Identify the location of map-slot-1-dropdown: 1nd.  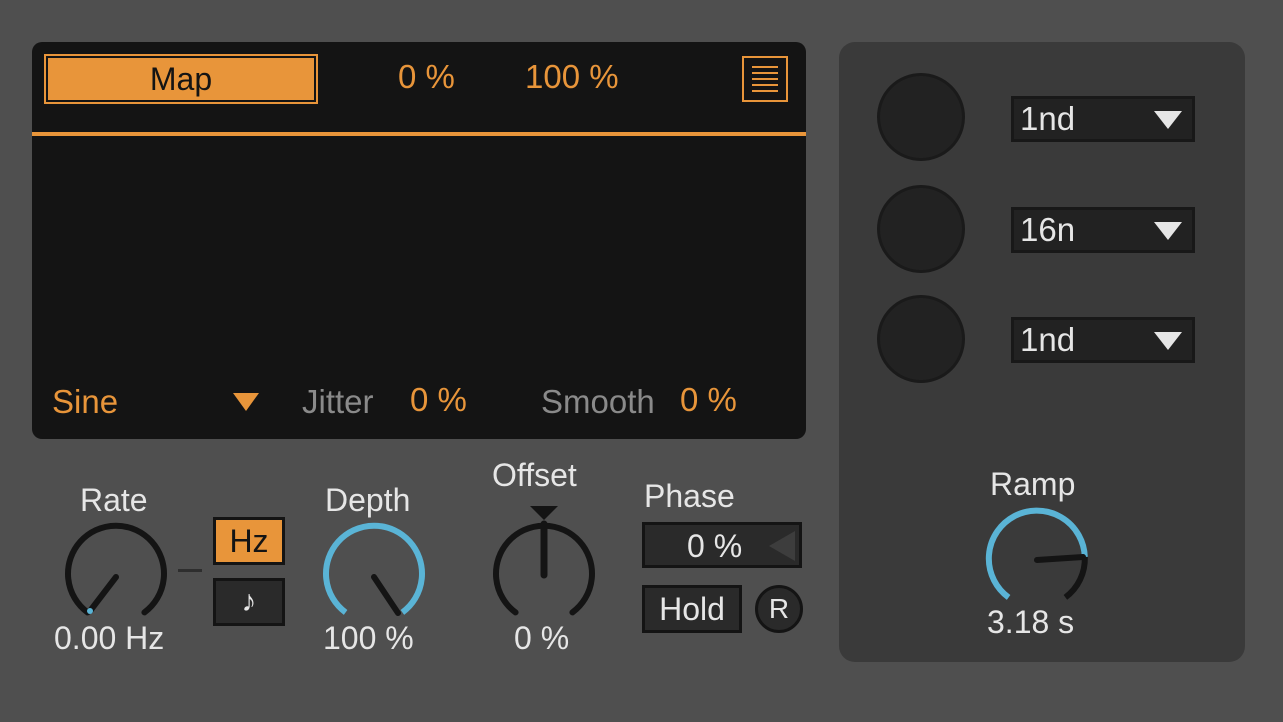
(1103, 119).